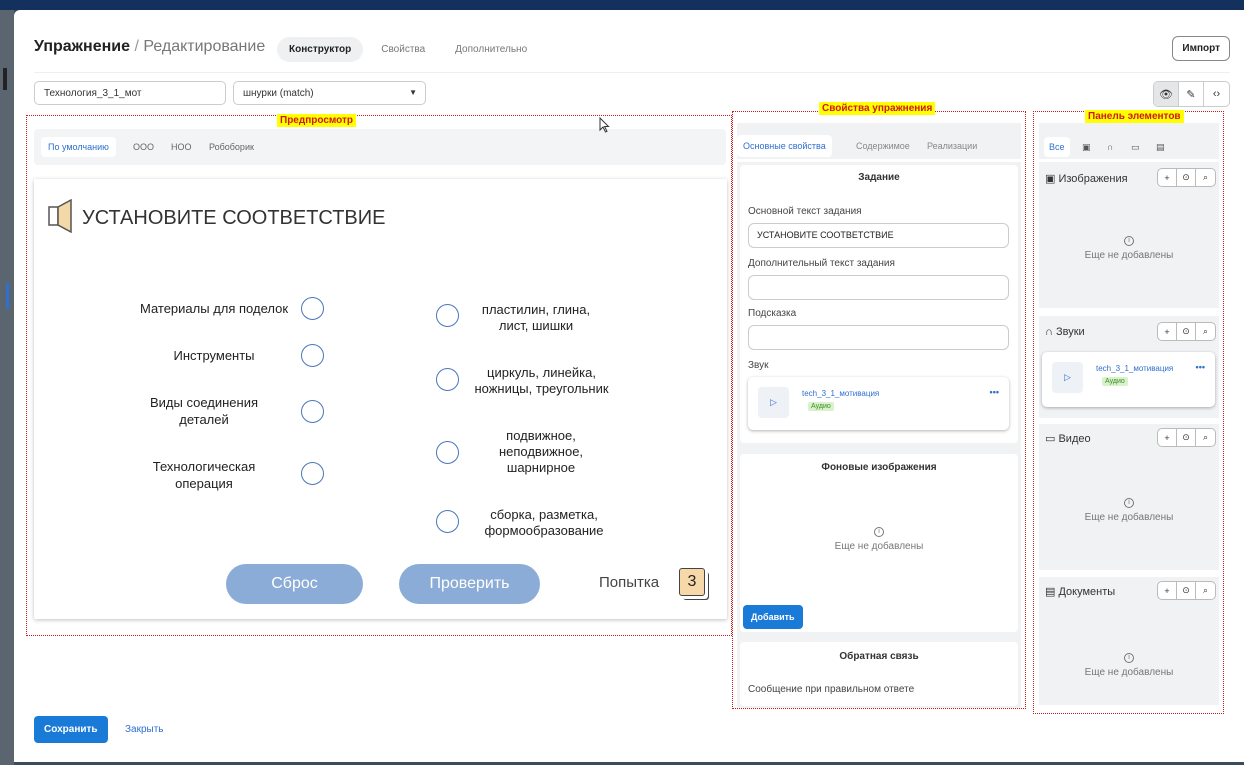  Describe the element at coordinates (329, 93) in the screenshot. I see `exercise-type-select: шнурки (match) ▼` at that location.